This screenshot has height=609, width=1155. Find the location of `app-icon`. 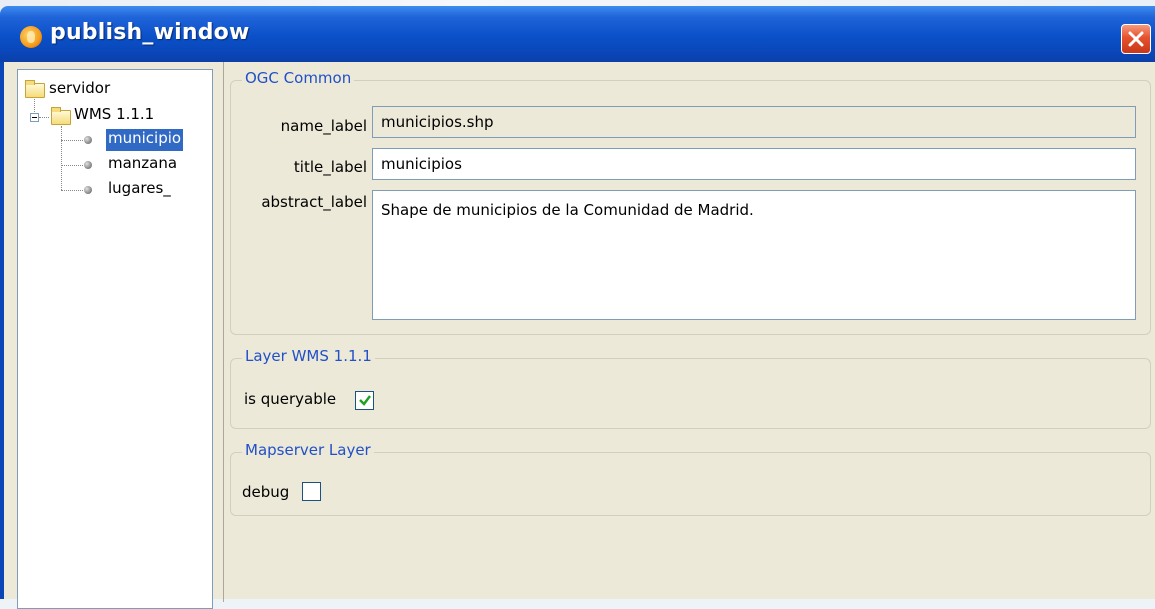

app-icon is located at coordinates (31, 37).